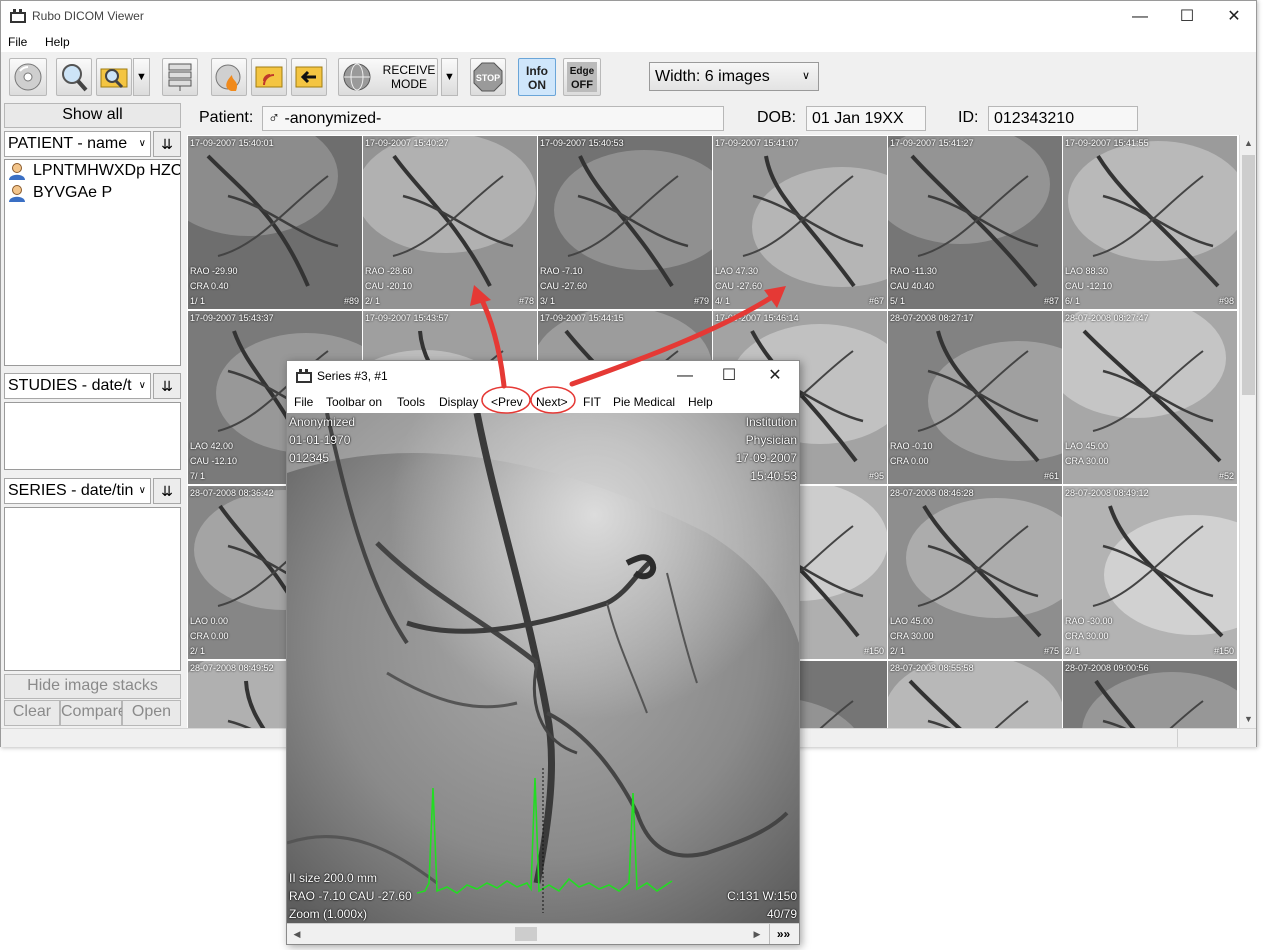 The height and width of the screenshot is (950, 1263). Describe the element at coordinates (229, 77) in the screenshot. I see `burn-cd-button` at that location.